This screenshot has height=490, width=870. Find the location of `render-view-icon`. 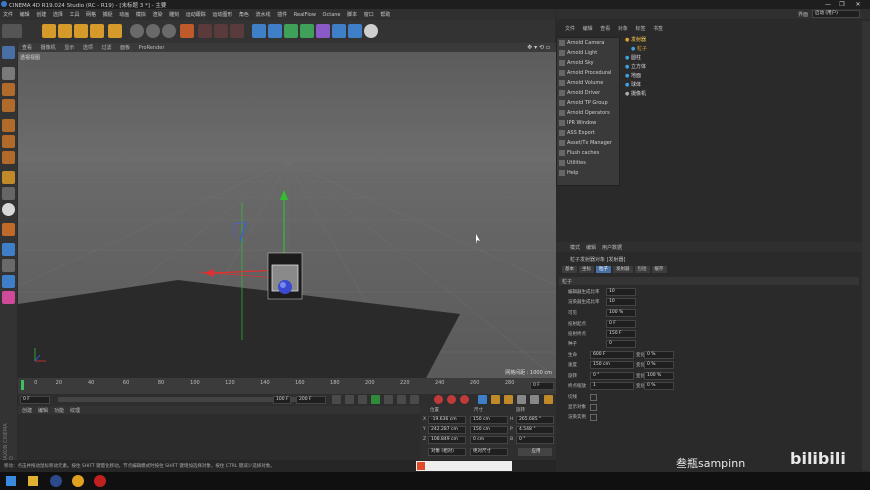

render-view-icon is located at coordinates (205, 31).